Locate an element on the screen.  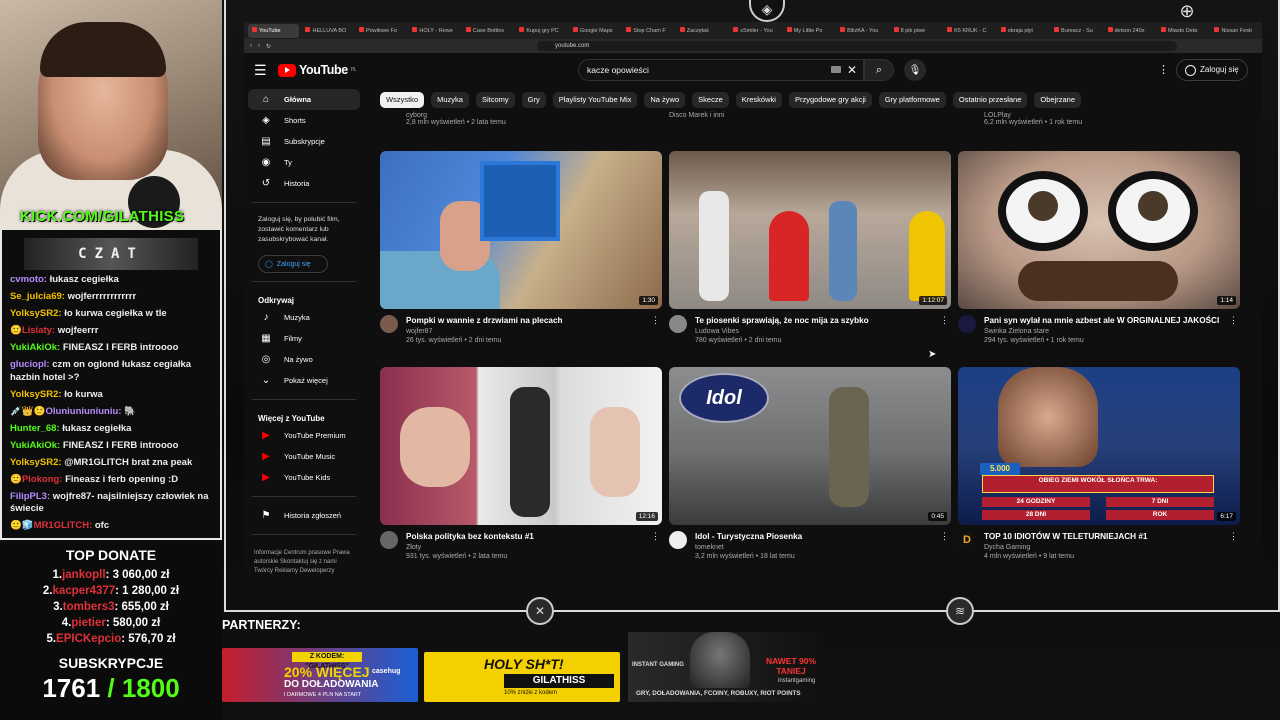
sidebar-item-g-wna: ⌂ Główna is located at coordinates (304, 99).